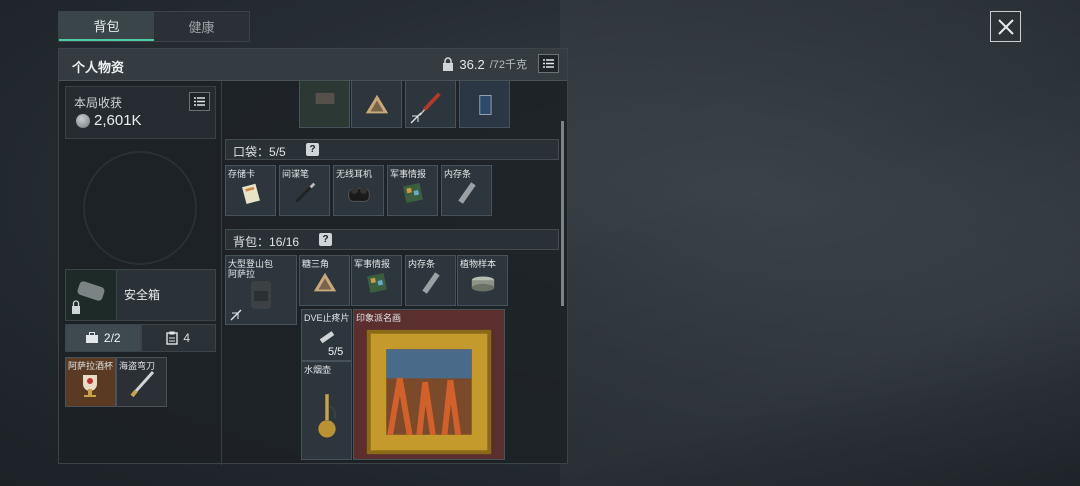 The width and height of the screenshot is (1080, 486). Describe the element at coordinates (187, 338) in the screenshot. I see `clipboard-count: 4` at that location.